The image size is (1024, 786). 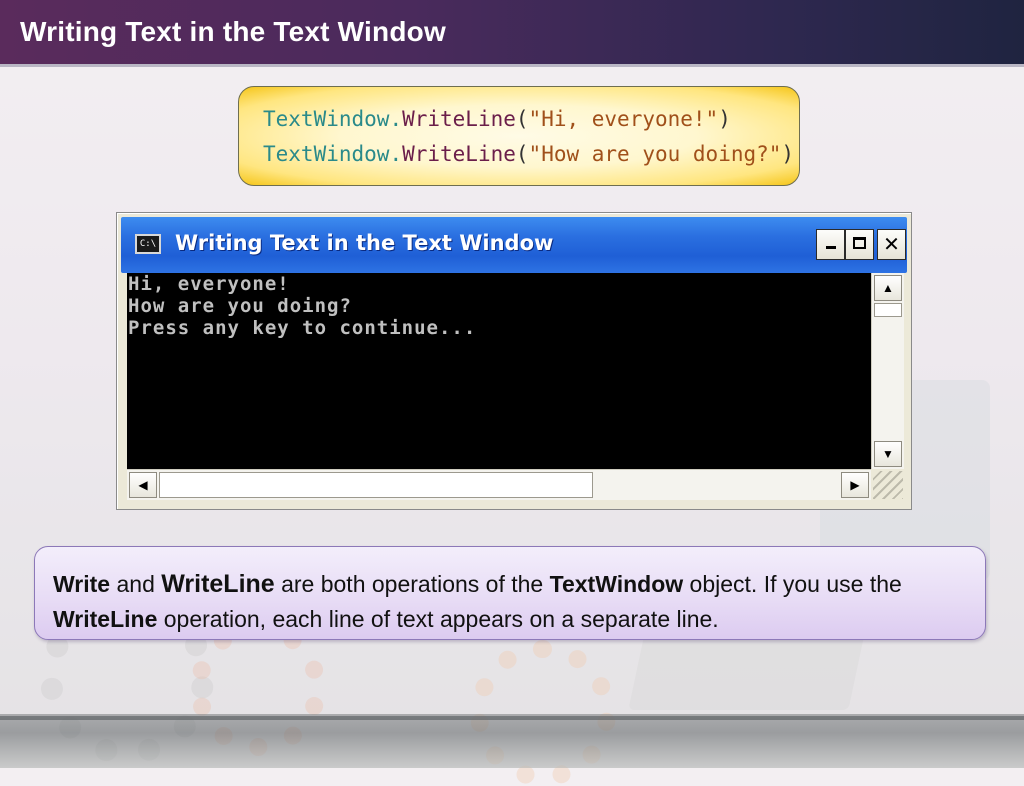 I want to click on footer-band, so click(x=512, y=741).